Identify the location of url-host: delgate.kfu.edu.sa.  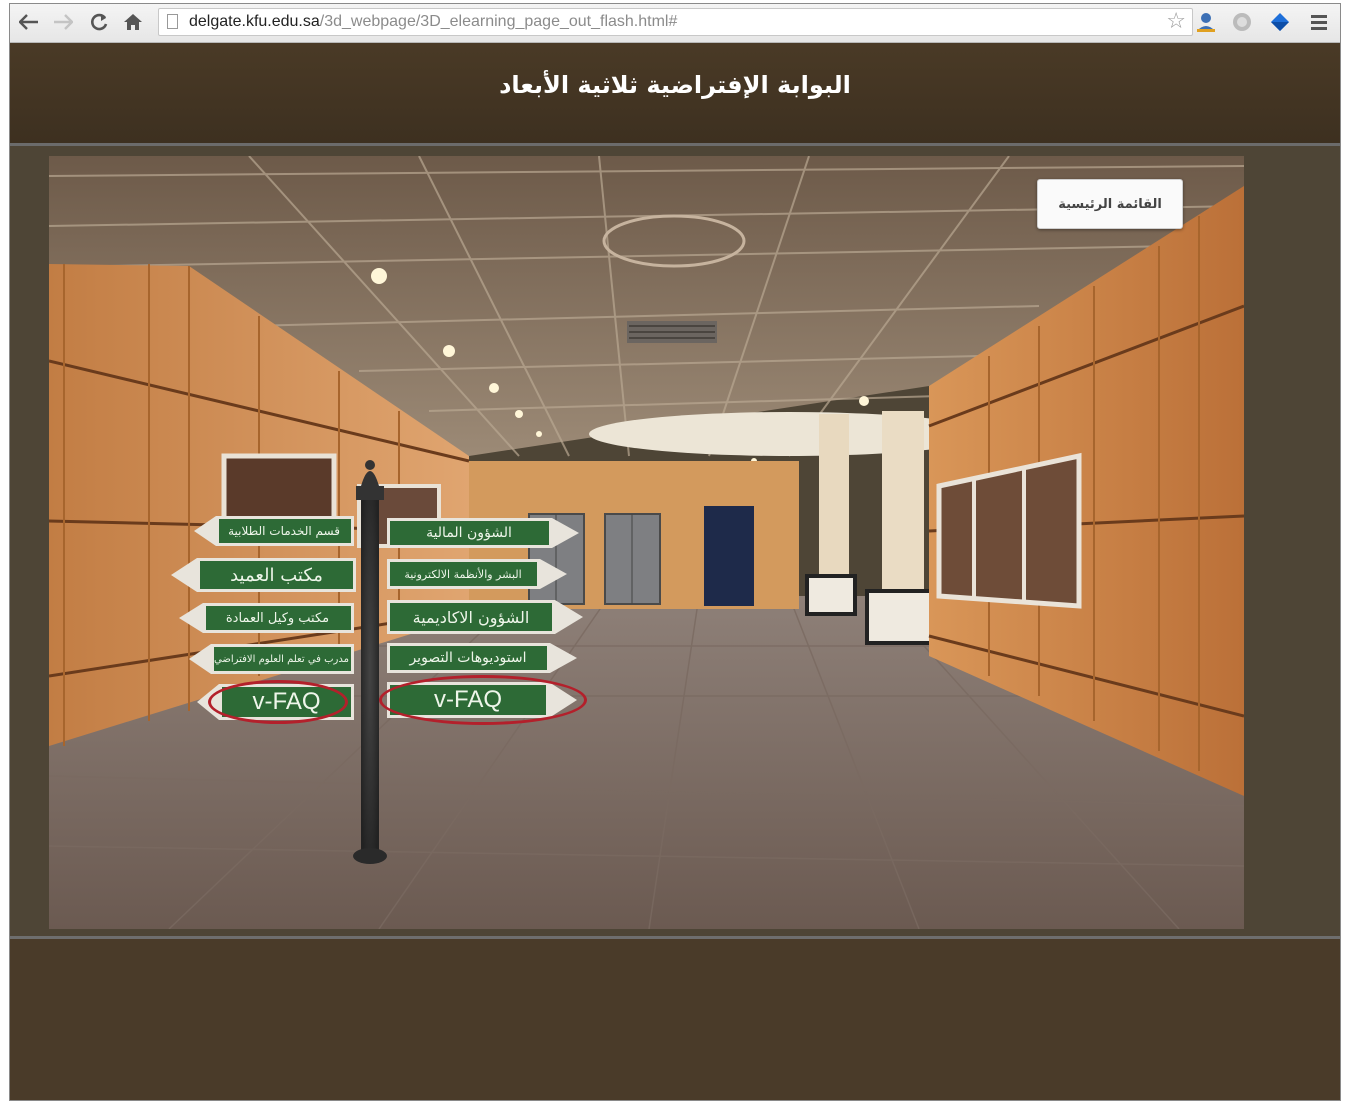
(254, 21).